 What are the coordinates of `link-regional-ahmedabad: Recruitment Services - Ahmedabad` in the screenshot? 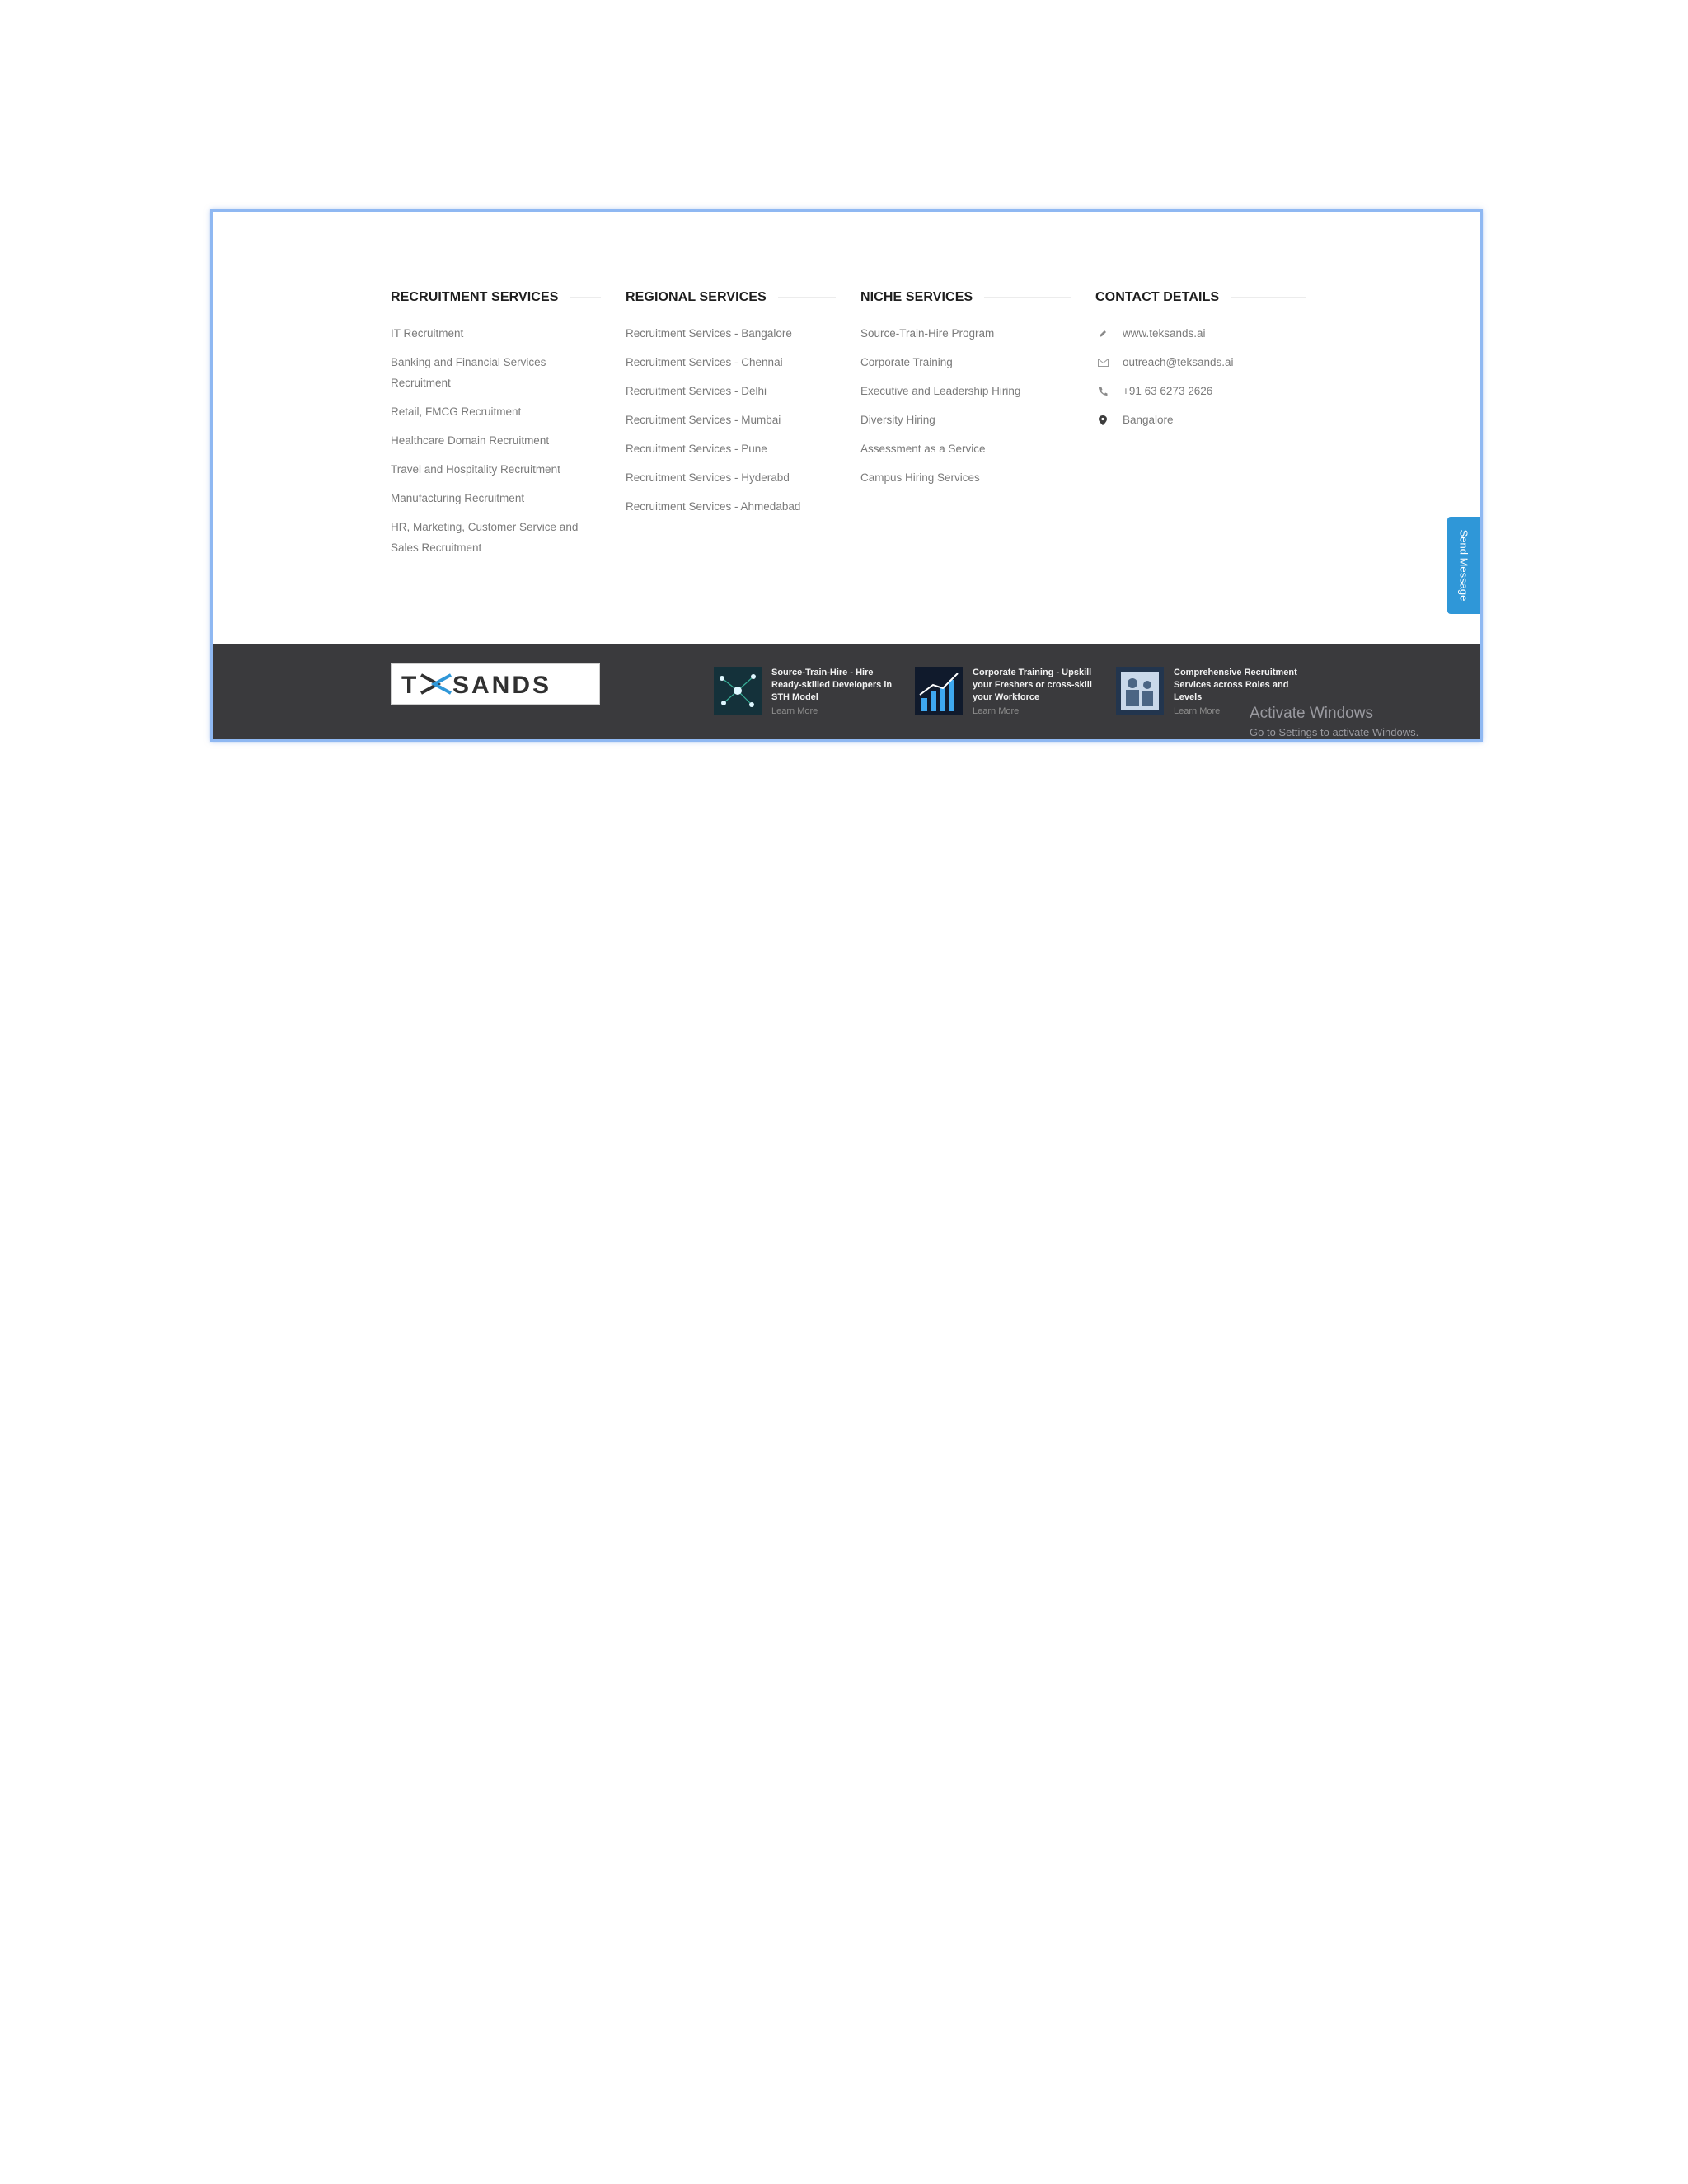 It's located at (731, 506).